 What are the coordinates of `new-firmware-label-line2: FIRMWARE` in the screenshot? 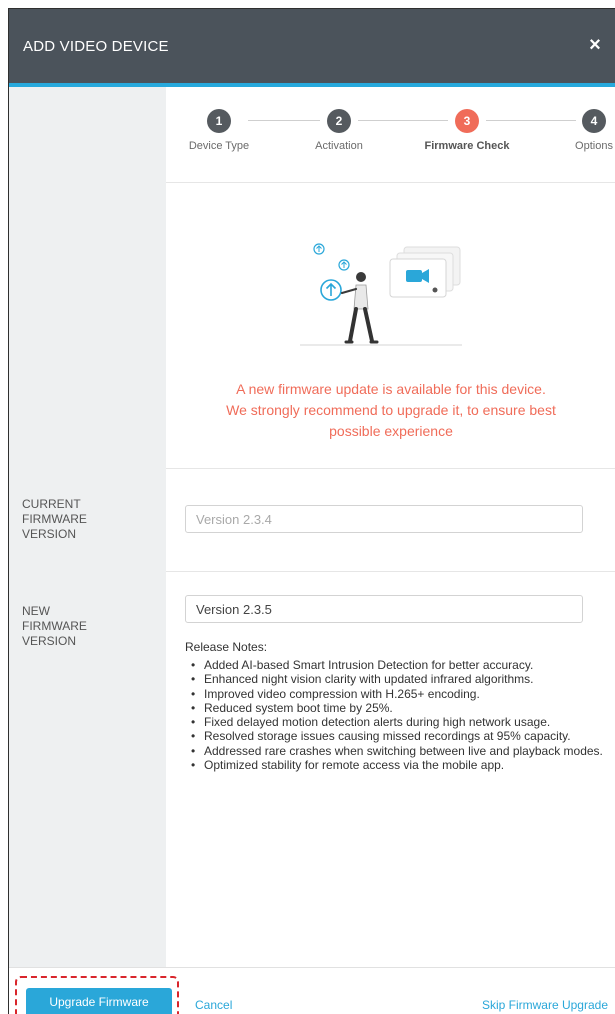 It's located at (54, 626).